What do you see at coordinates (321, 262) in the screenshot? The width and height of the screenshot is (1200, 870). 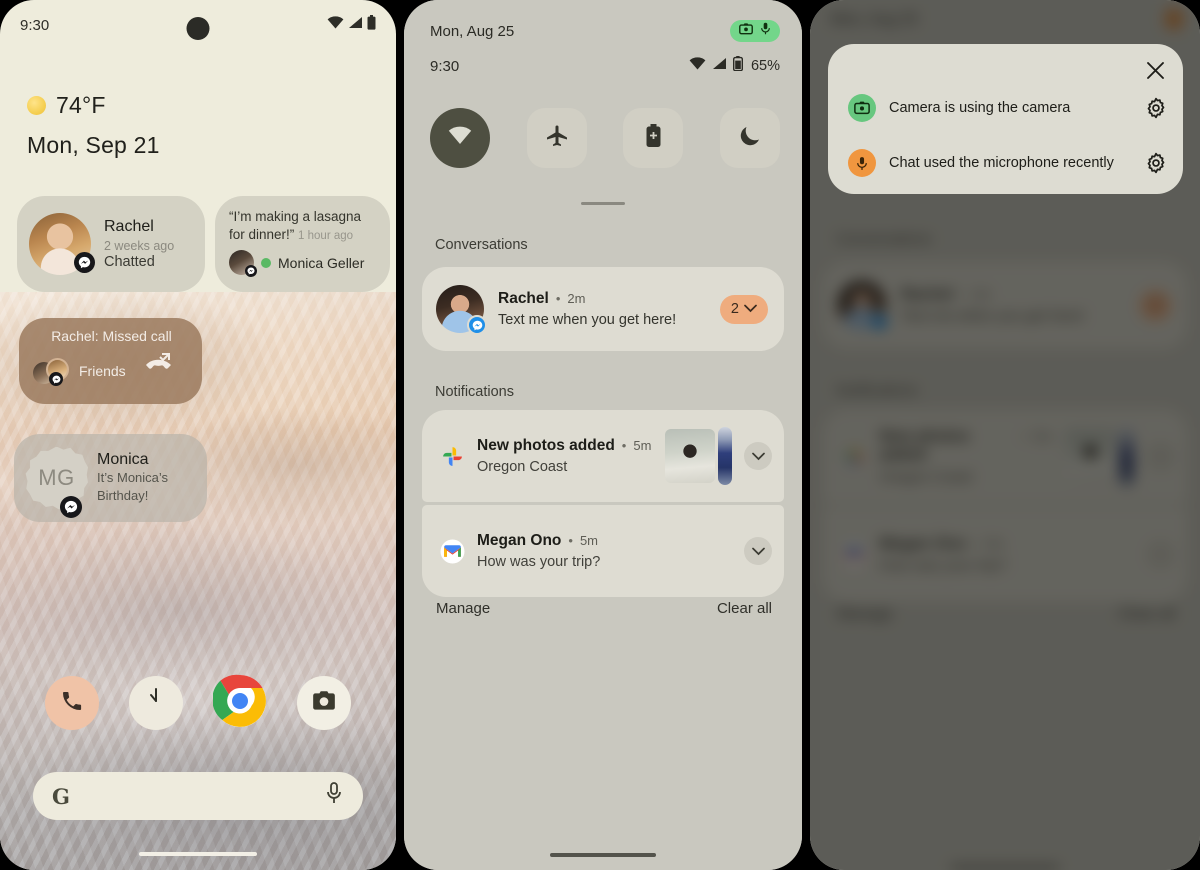 I see `contact-name: Monica Geller` at bounding box center [321, 262].